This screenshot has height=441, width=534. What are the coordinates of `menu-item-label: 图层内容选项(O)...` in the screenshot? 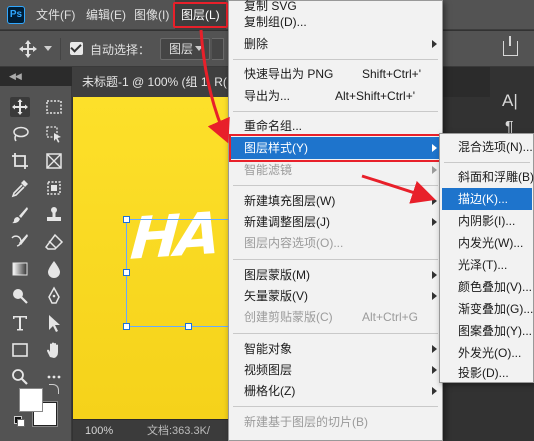 It's located at (294, 243).